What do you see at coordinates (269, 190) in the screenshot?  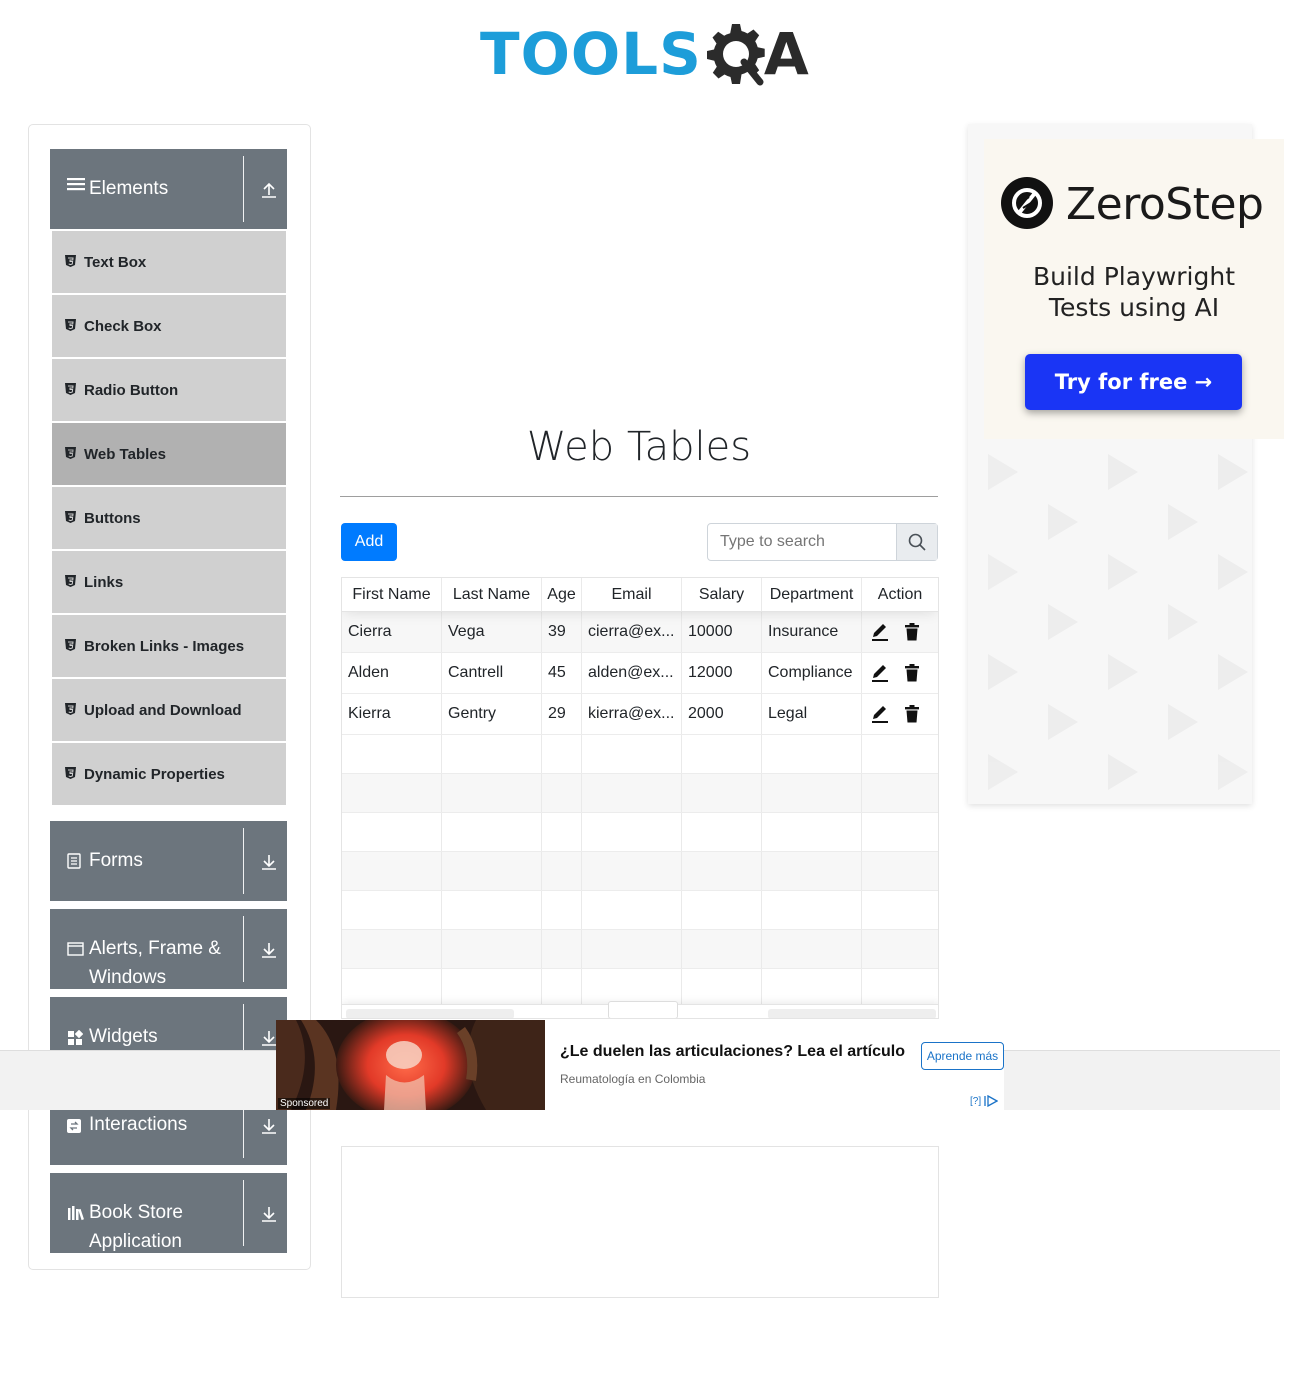 I see `collapse-up-icon` at bounding box center [269, 190].